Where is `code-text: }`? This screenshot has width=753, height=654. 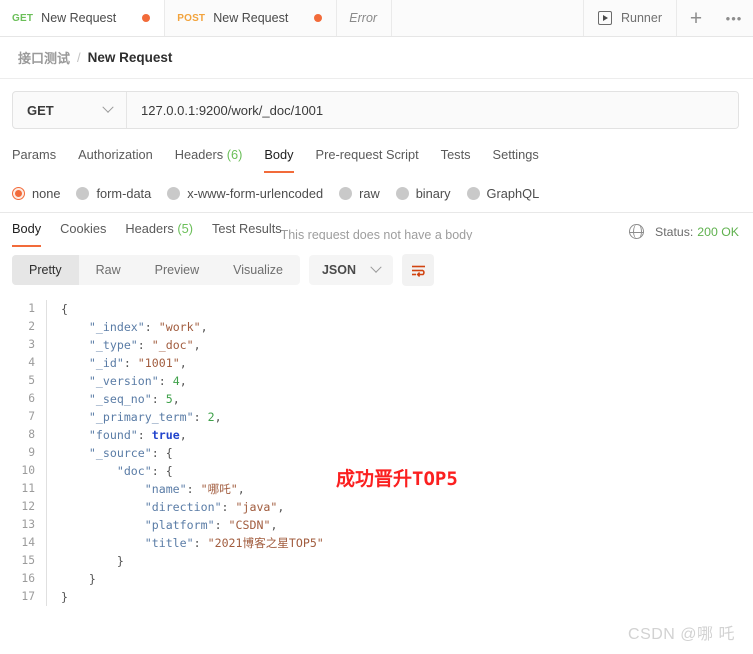 code-text: } is located at coordinates (92, 579).